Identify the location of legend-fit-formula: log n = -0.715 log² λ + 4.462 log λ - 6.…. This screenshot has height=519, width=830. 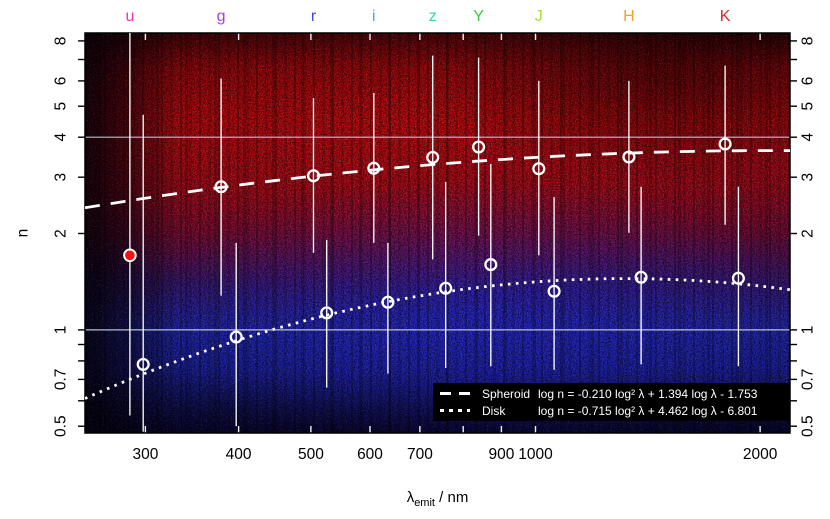
(648, 410).